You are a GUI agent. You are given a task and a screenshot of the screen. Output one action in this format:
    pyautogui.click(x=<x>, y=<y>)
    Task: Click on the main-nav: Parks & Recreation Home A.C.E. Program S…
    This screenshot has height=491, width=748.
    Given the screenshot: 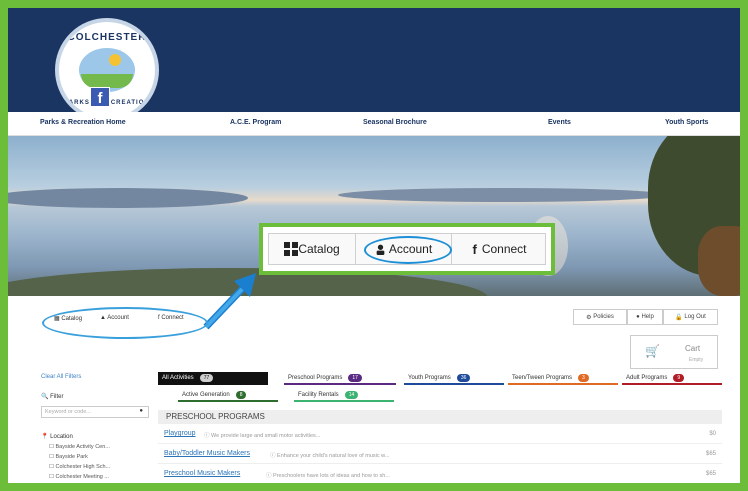 What is the action you would take?
    pyautogui.click(x=374, y=124)
    